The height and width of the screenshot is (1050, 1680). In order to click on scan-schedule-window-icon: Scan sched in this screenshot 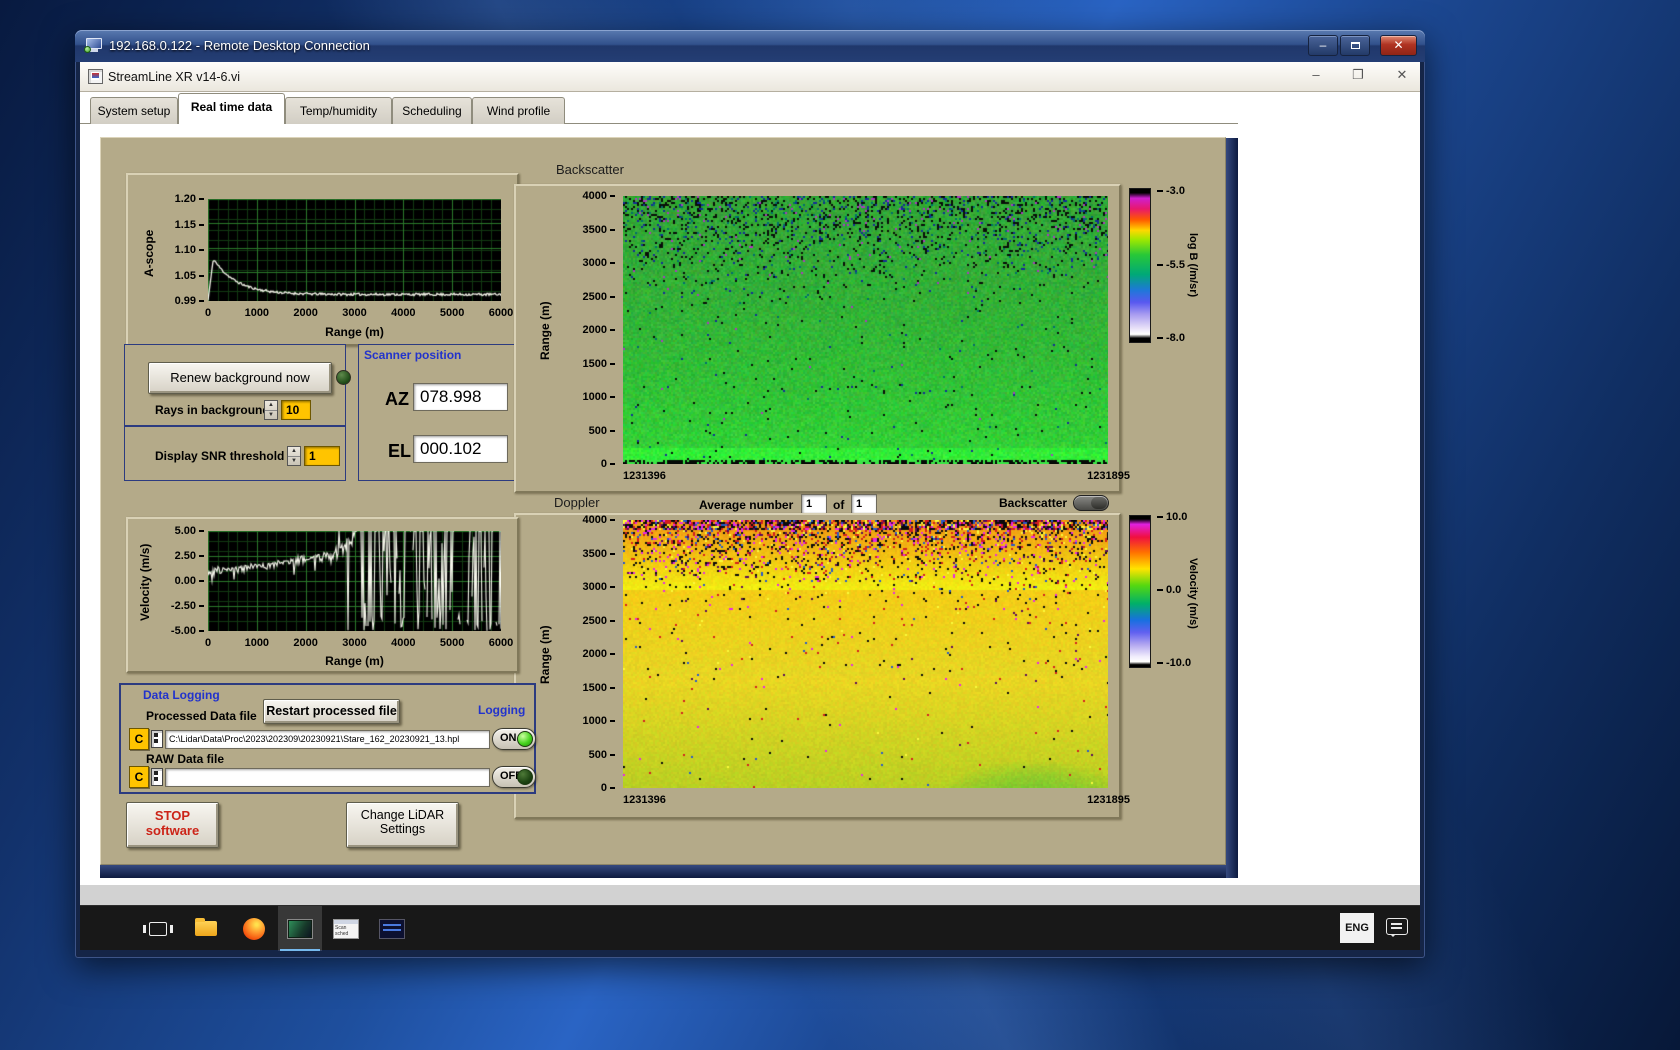, I will do `click(346, 928)`.